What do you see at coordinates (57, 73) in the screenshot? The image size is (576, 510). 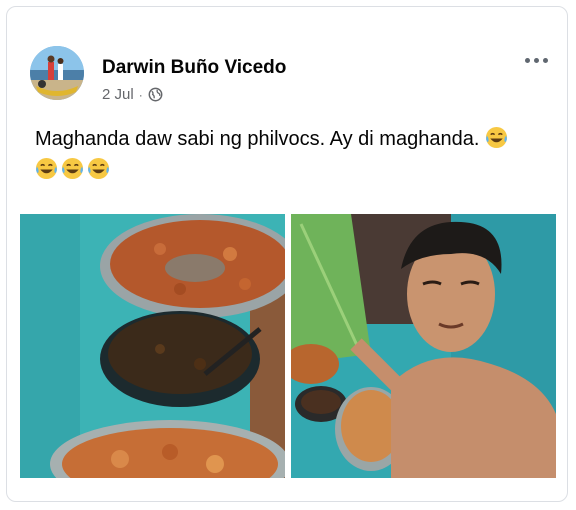 I see `author-avatar` at bounding box center [57, 73].